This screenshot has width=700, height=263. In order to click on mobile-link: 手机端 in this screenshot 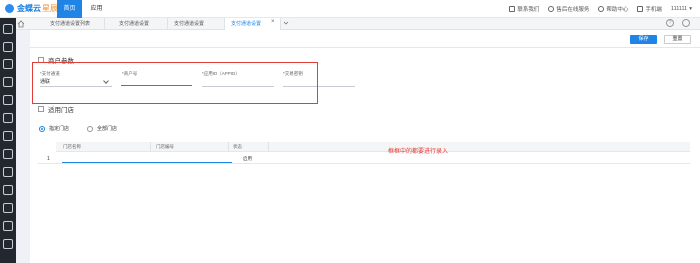, I will do `click(649, 9)`.